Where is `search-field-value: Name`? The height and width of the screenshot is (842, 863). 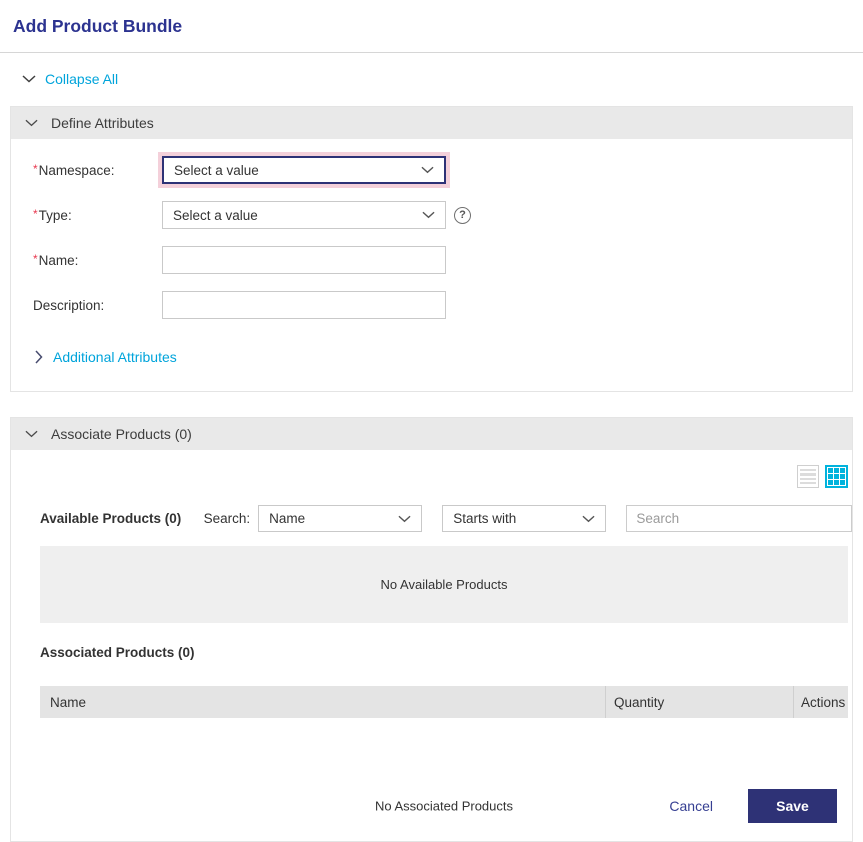 search-field-value: Name is located at coordinates (287, 518).